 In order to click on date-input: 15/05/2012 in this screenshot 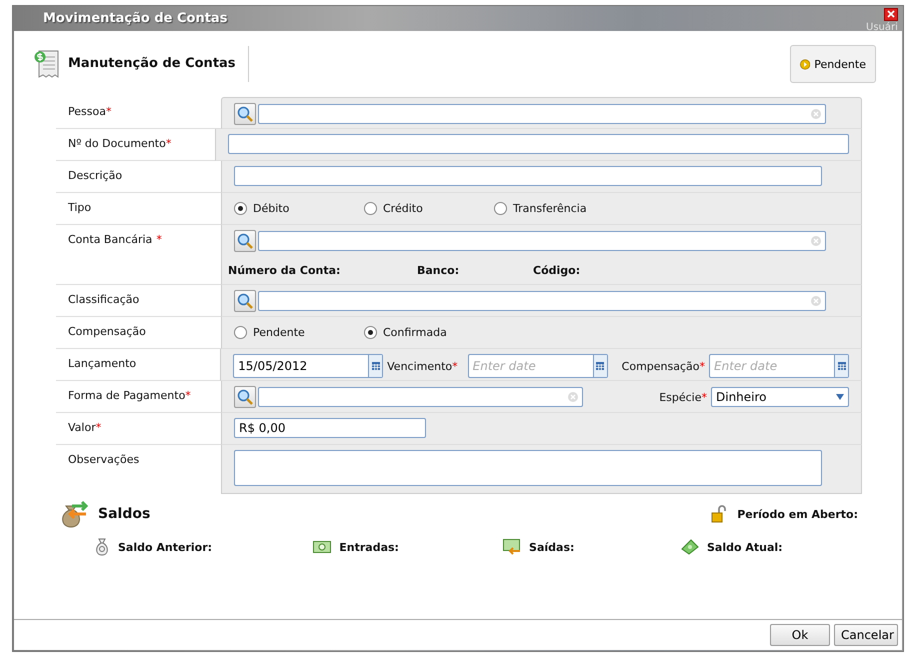, I will do `click(301, 366)`.